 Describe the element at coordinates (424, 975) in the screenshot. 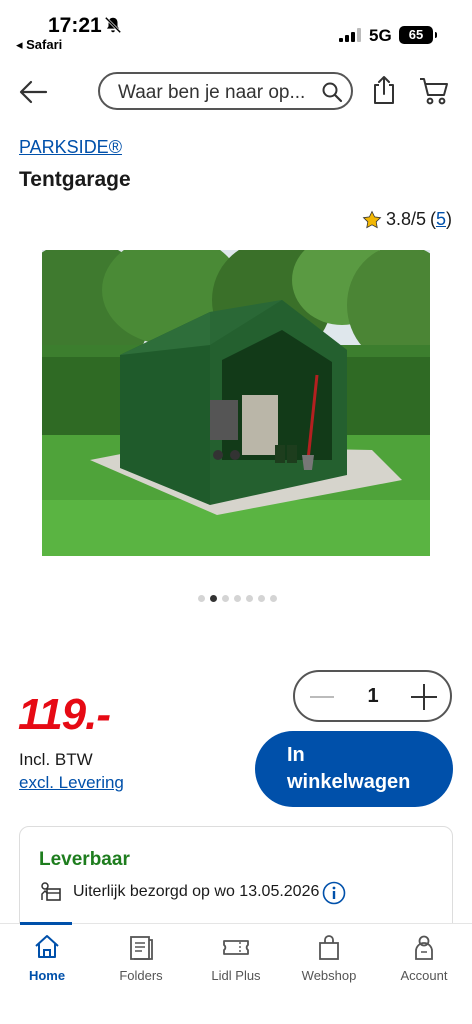

I see `nav-account-label: Account` at that location.